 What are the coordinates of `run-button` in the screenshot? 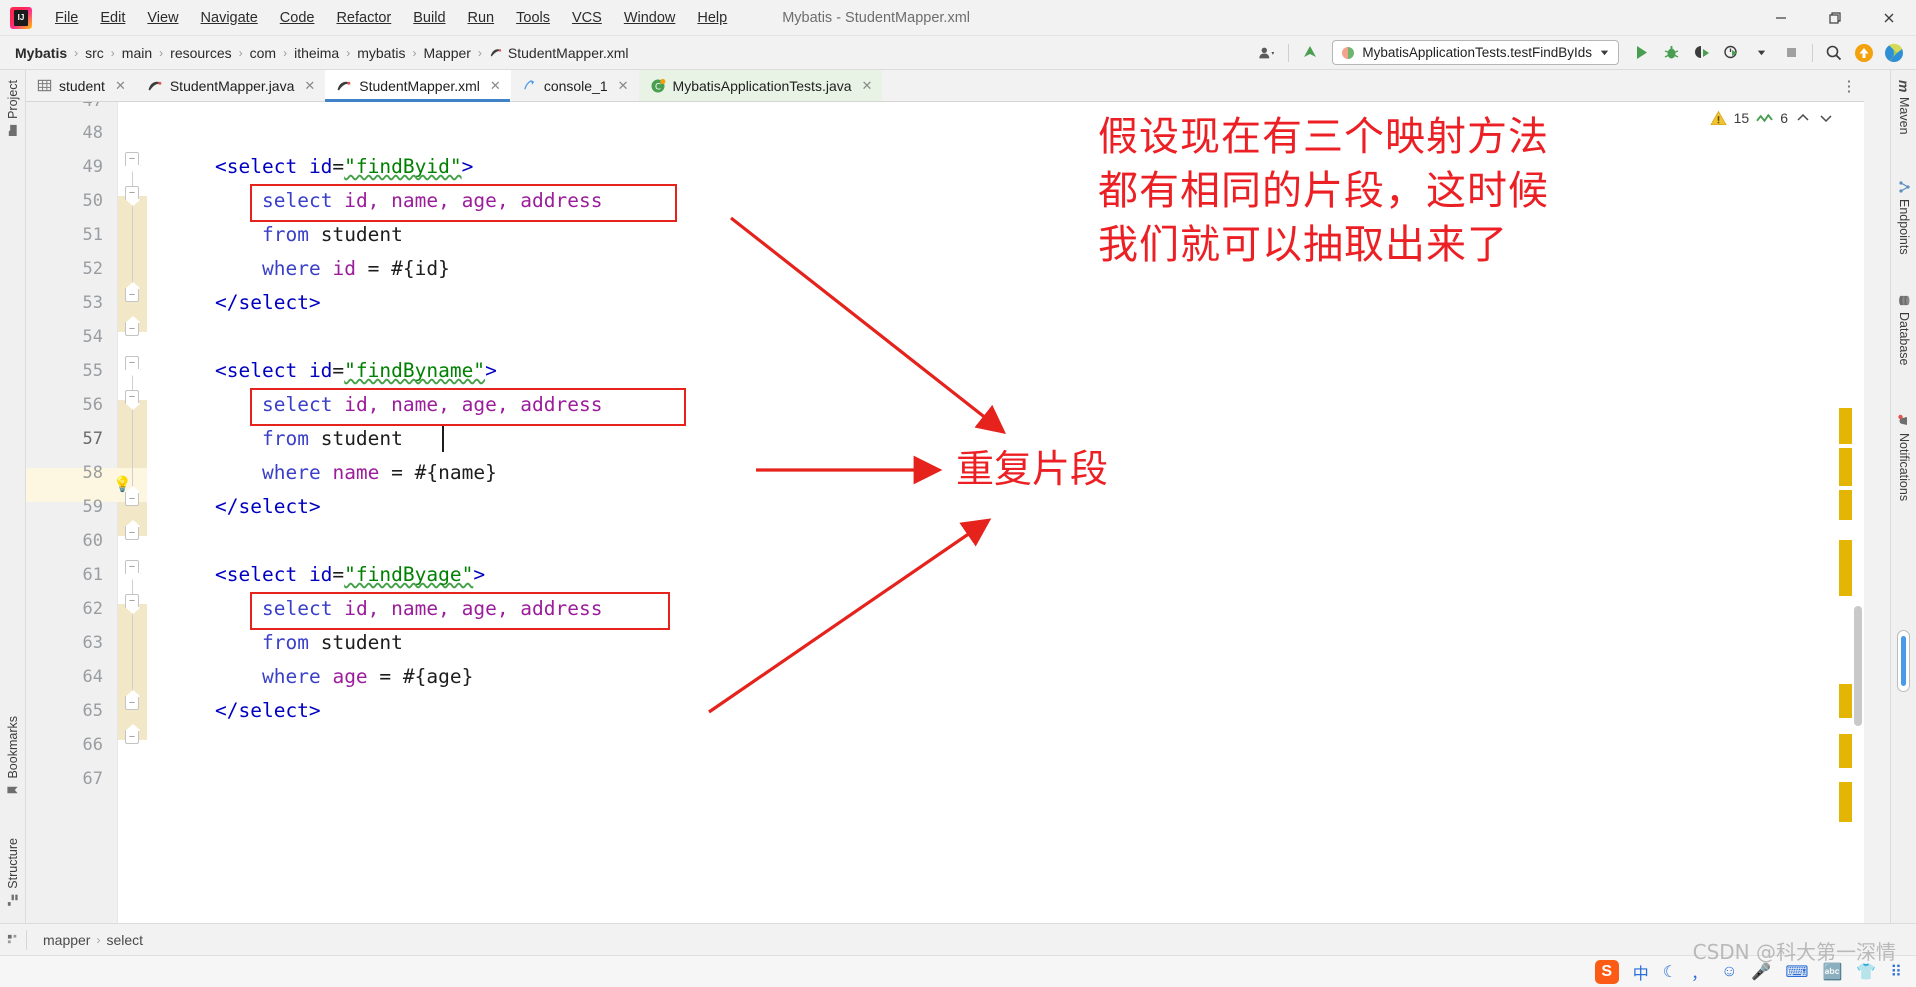 It's located at (1641, 53).